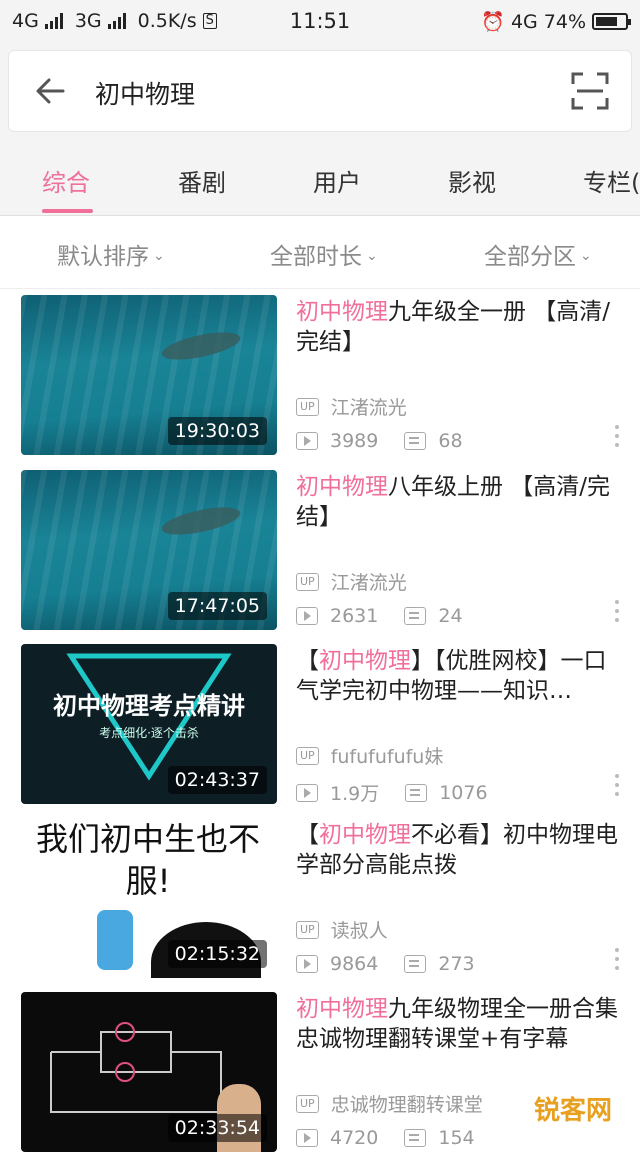 This screenshot has height=1166, width=640. What do you see at coordinates (320, 22) in the screenshot?
I see `status-bar: 4G 3G 0.5K/s S 11:51 ⏰ 4G 74%` at bounding box center [320, 22].